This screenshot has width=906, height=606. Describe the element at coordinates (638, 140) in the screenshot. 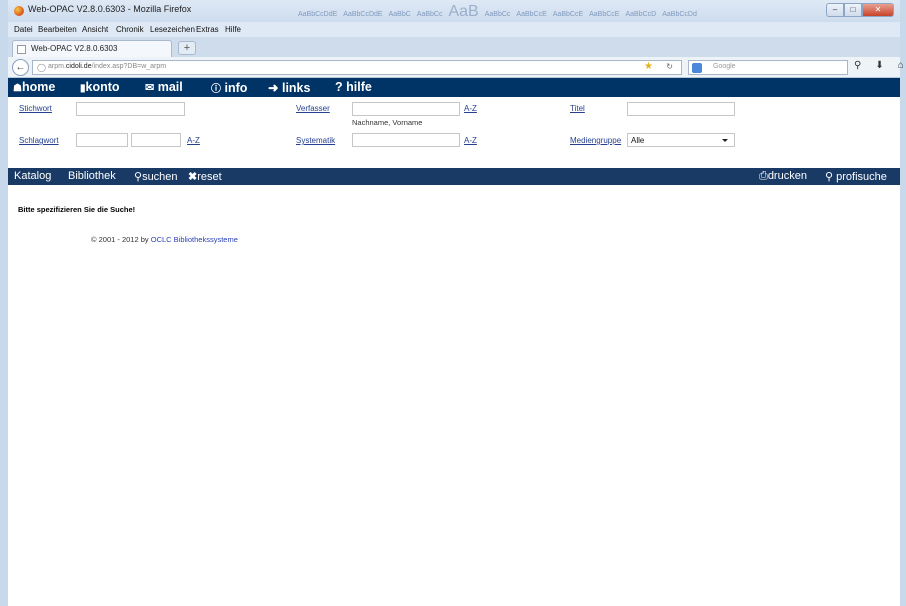

I see `mediengruppe-value: Alle` at that location.